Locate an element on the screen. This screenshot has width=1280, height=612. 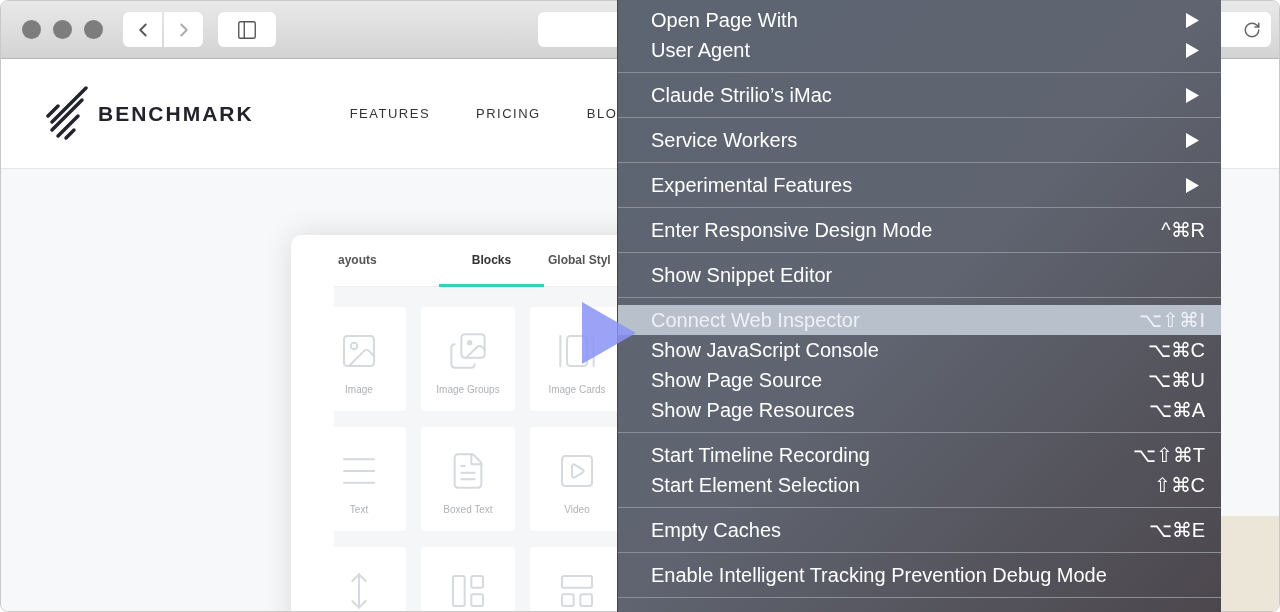
menu-item: Claude Strilio’s iMac is located at coordinates (919, 95).